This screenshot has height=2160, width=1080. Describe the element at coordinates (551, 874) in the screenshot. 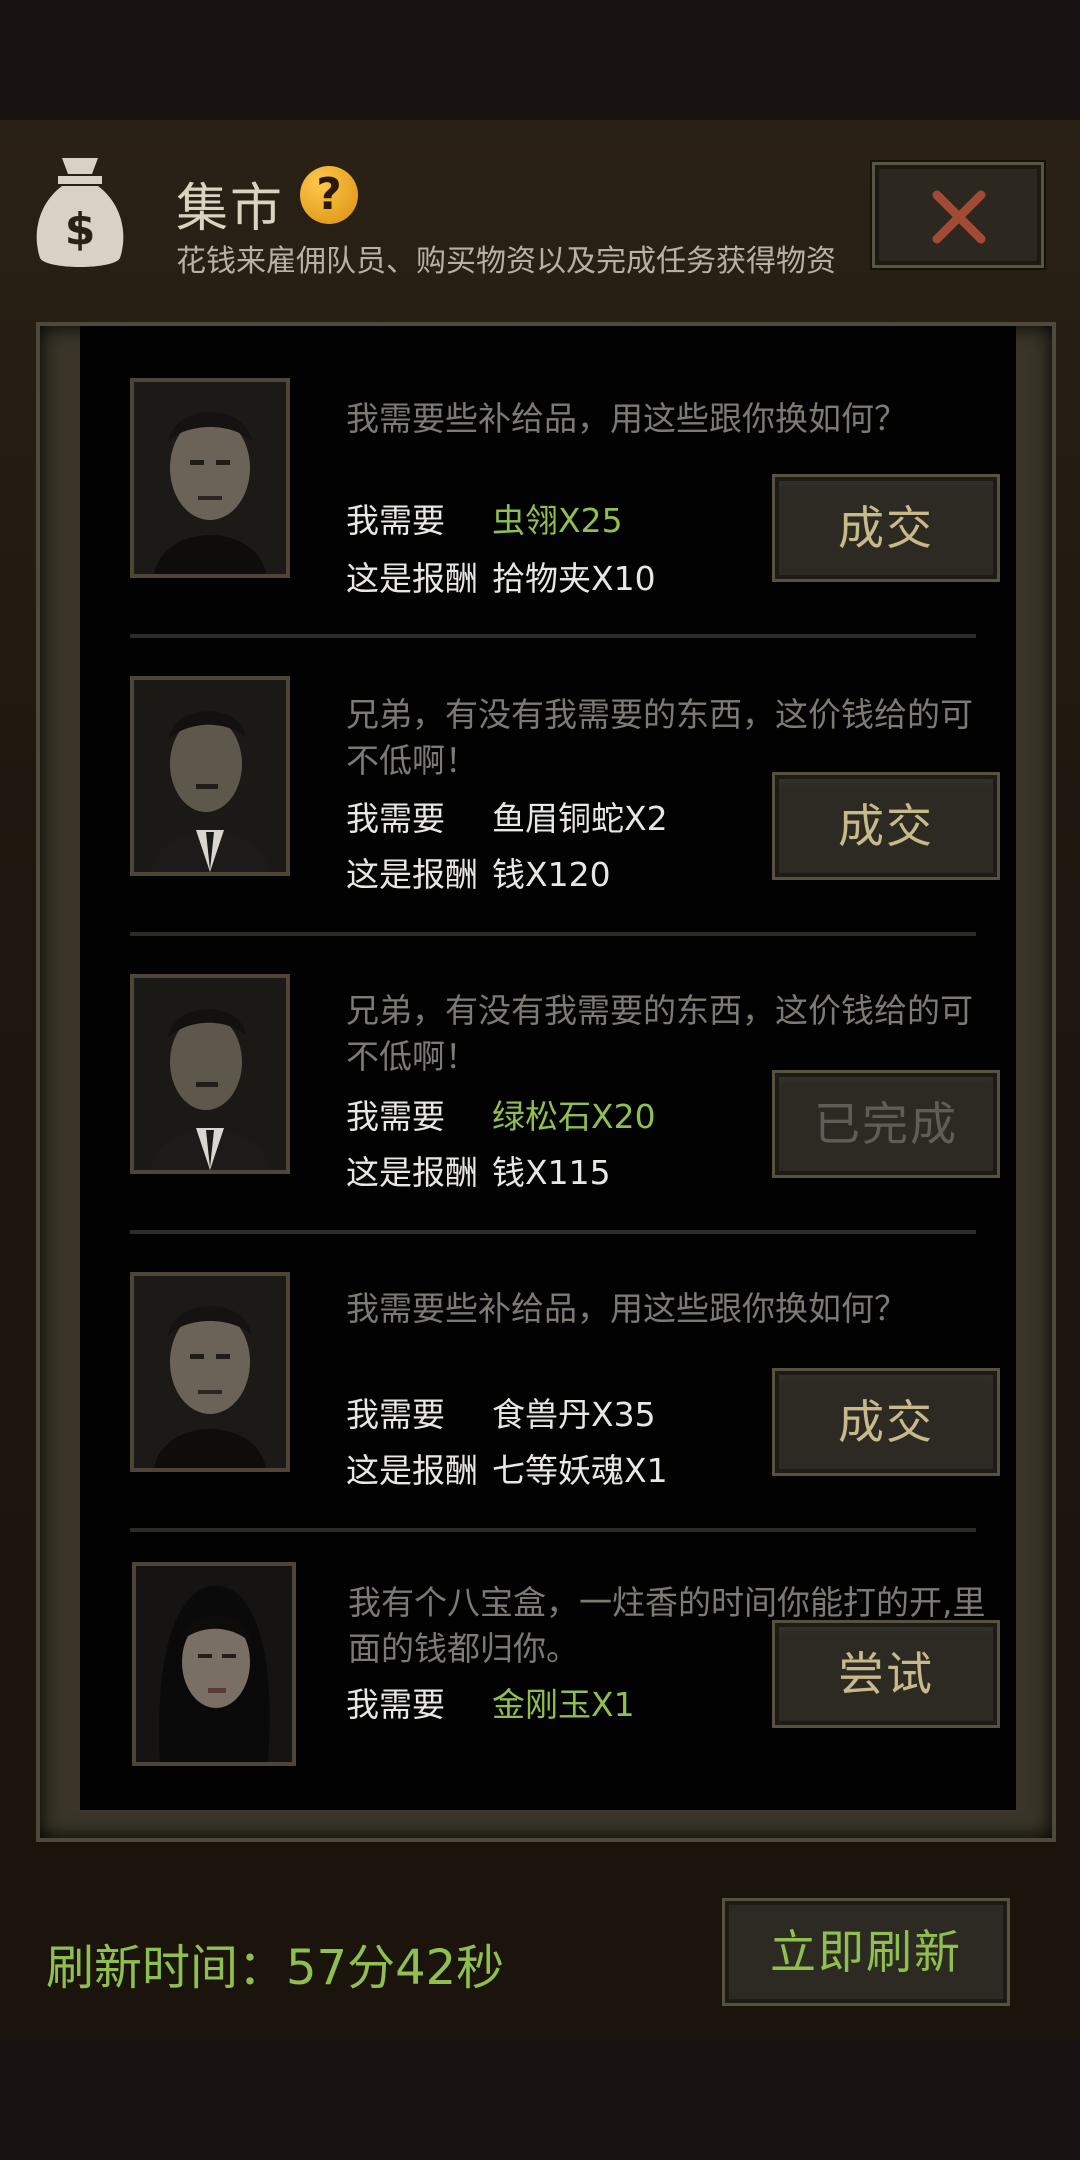

I see `reward-value: 钱X120` at that location.